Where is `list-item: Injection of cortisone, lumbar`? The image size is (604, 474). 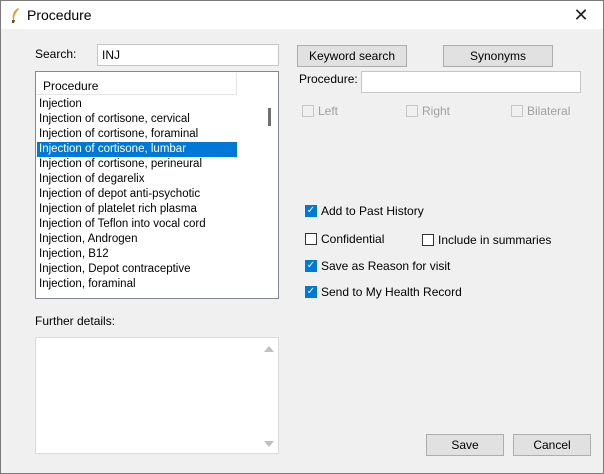
list-item: Injection of cortisone, lumbar is located at coordinates (137, 149).